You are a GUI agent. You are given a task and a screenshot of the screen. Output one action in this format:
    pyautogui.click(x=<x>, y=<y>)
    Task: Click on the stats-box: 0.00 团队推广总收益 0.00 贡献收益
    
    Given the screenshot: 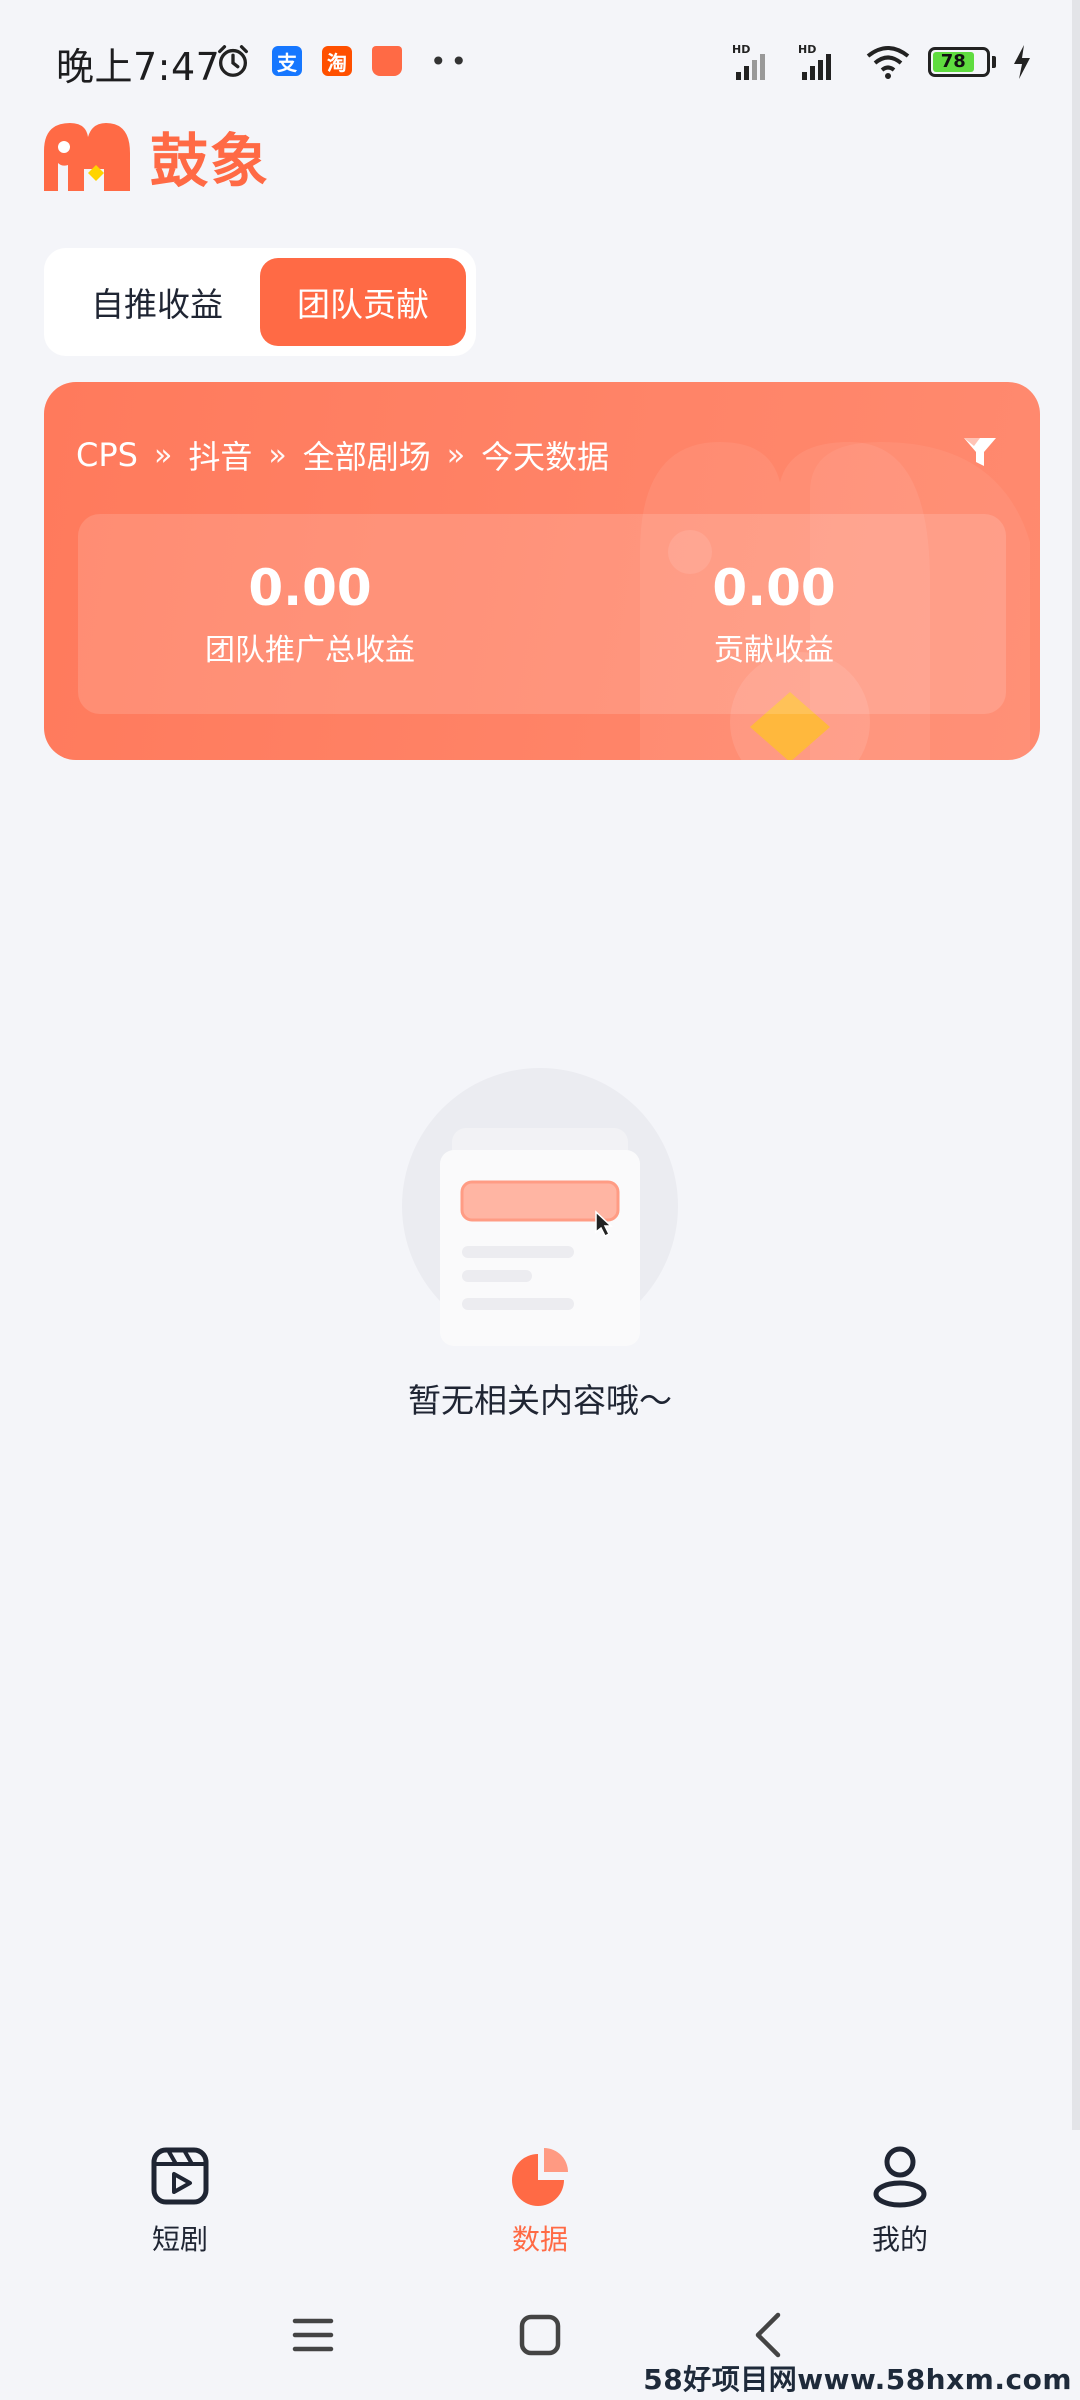 What is the action you would take?
    pyautogui.click(x=542, y=614)
    